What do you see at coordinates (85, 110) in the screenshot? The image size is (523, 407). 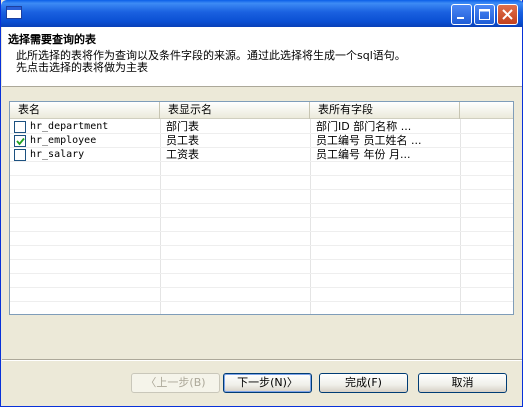 I see `column-header-table-name: 表名` at bounding box center [85, 110].